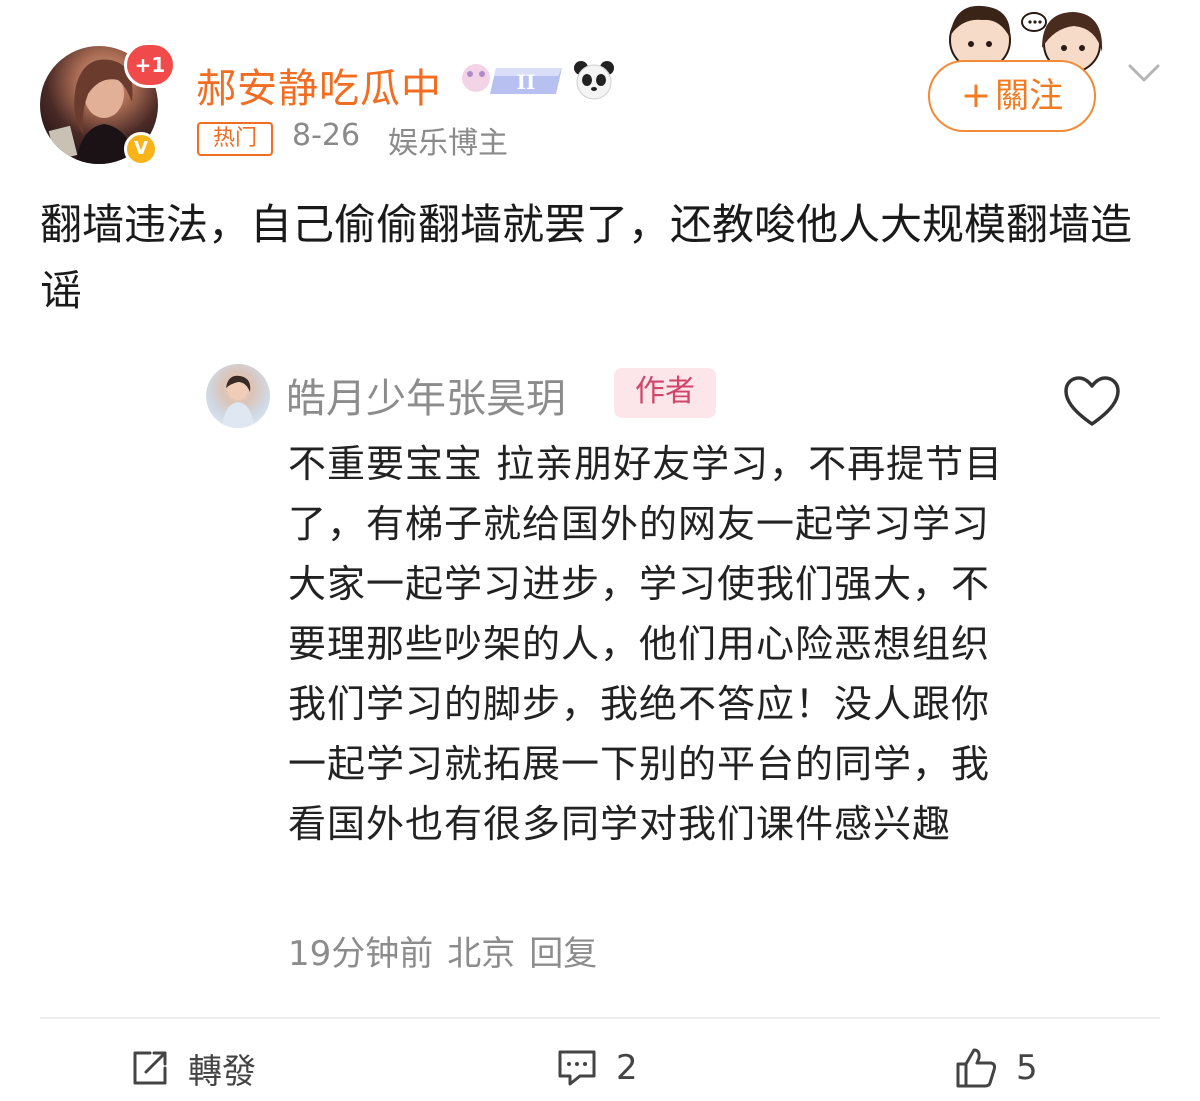 This screenshot has width=1200, height=1101. What do you see at coordinates (235, 139) in the screenshot?
I see `hot-tag: 热门` at bounding box center [235, 139].